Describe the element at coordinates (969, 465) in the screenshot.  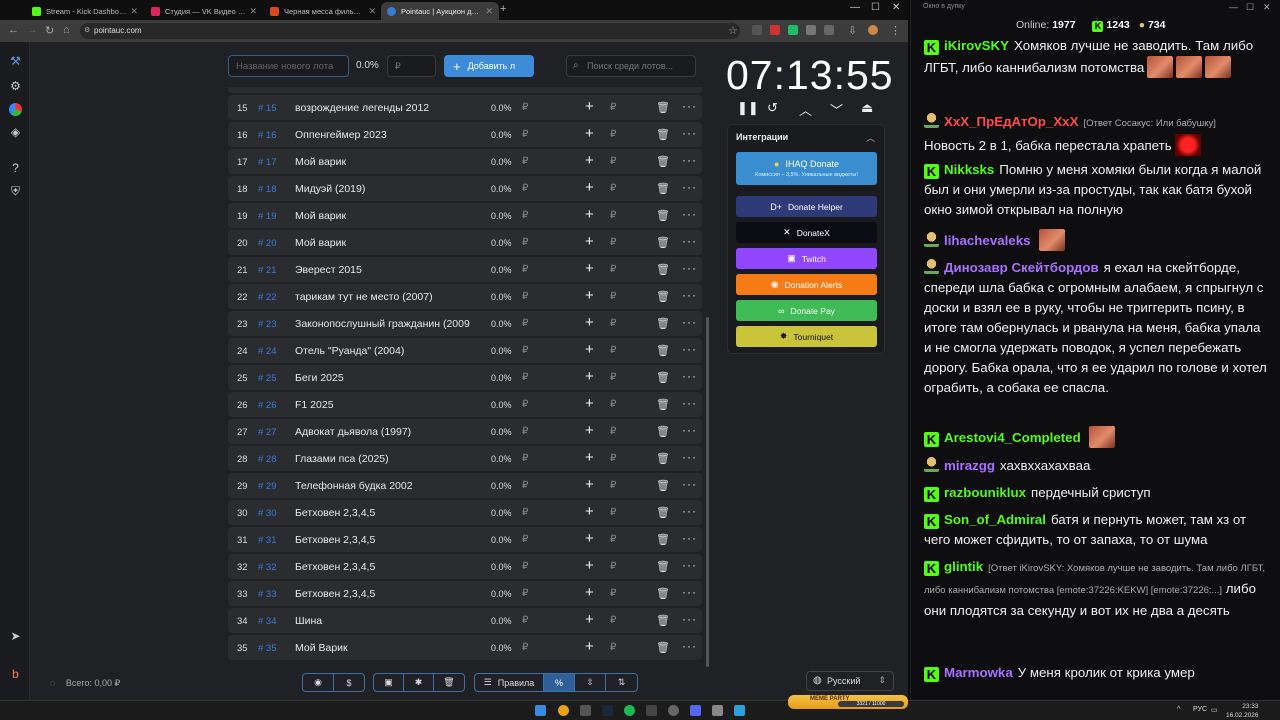
I see `chat-username: mirazgg` at that location.